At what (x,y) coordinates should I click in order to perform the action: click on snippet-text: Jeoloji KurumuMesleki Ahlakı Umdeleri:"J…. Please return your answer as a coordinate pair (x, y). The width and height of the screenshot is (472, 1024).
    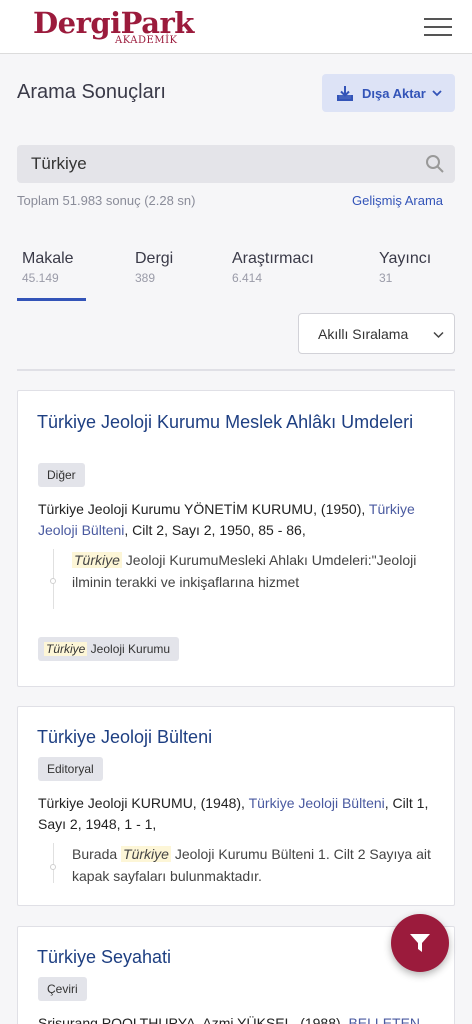
    Looking at the image, I should click on (244, 571).